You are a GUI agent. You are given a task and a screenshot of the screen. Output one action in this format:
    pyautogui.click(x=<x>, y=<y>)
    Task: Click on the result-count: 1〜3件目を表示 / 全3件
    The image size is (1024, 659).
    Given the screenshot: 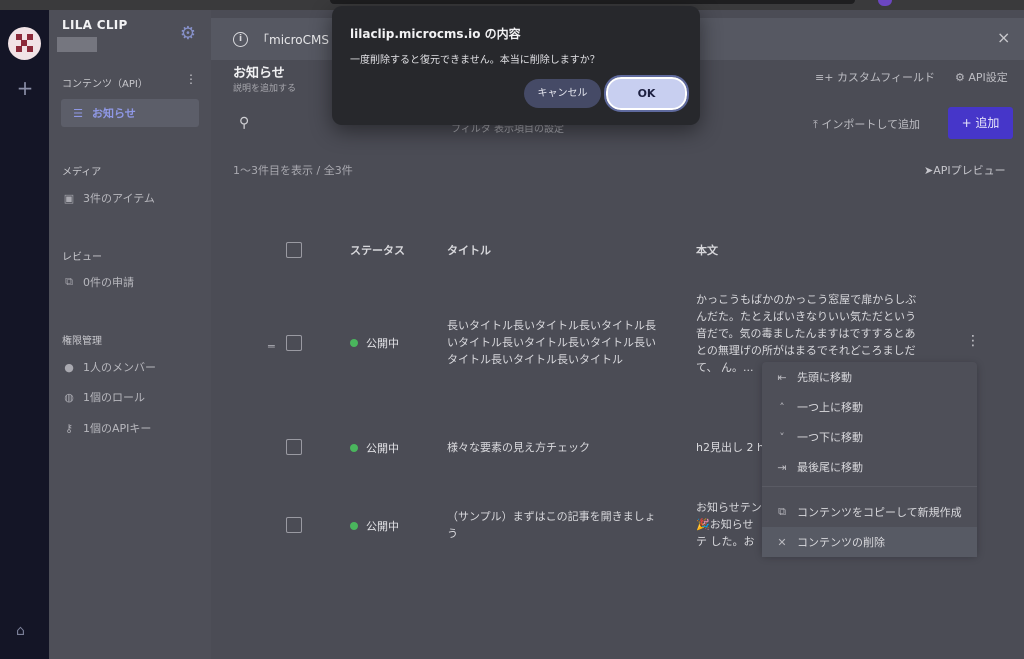 What is the action you would take?
    pyautogui.click(x=293, y=170)
    